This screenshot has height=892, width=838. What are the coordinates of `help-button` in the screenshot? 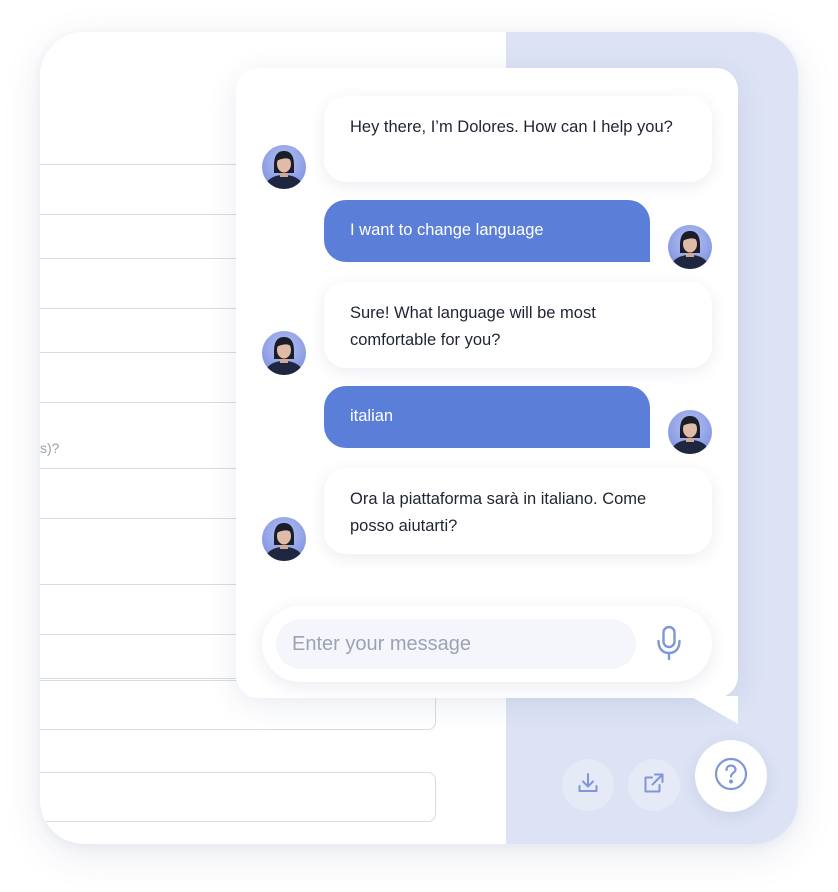 It's located at (731, 776).